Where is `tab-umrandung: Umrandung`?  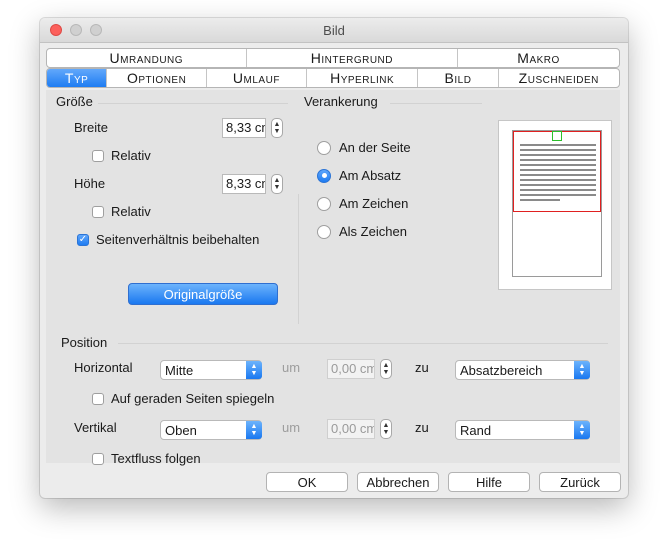 tab-umrandung: Umrandung is located at coordinates (147, 58).